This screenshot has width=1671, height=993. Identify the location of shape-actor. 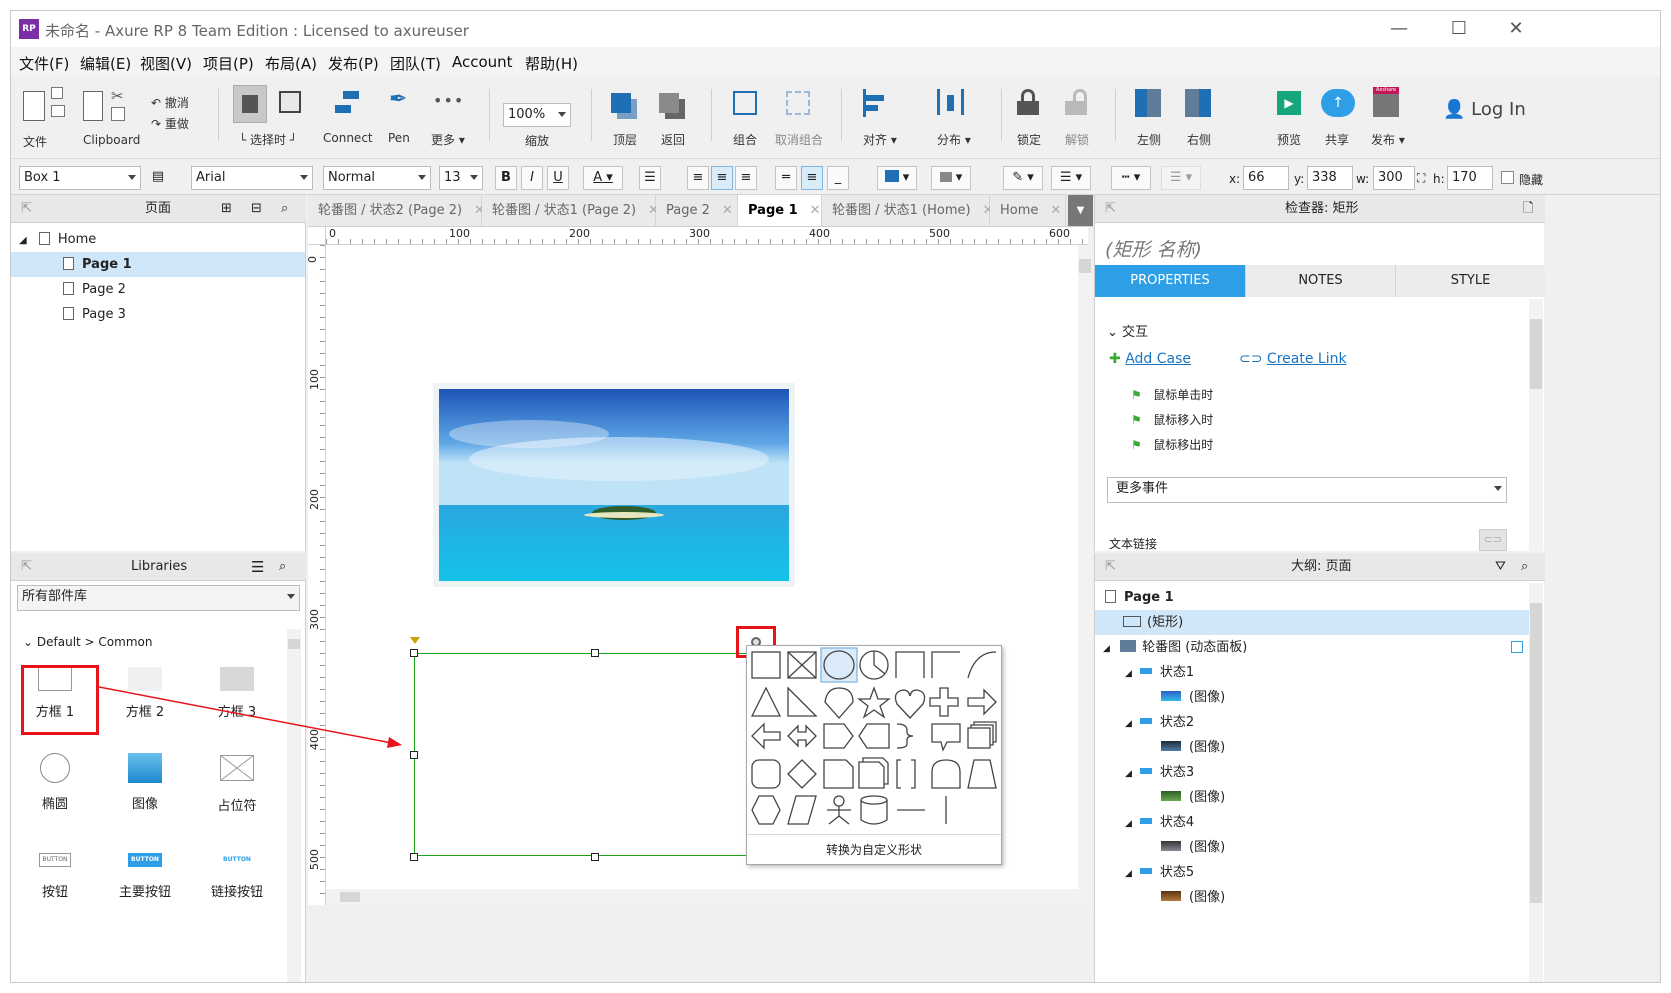
(839, 810).